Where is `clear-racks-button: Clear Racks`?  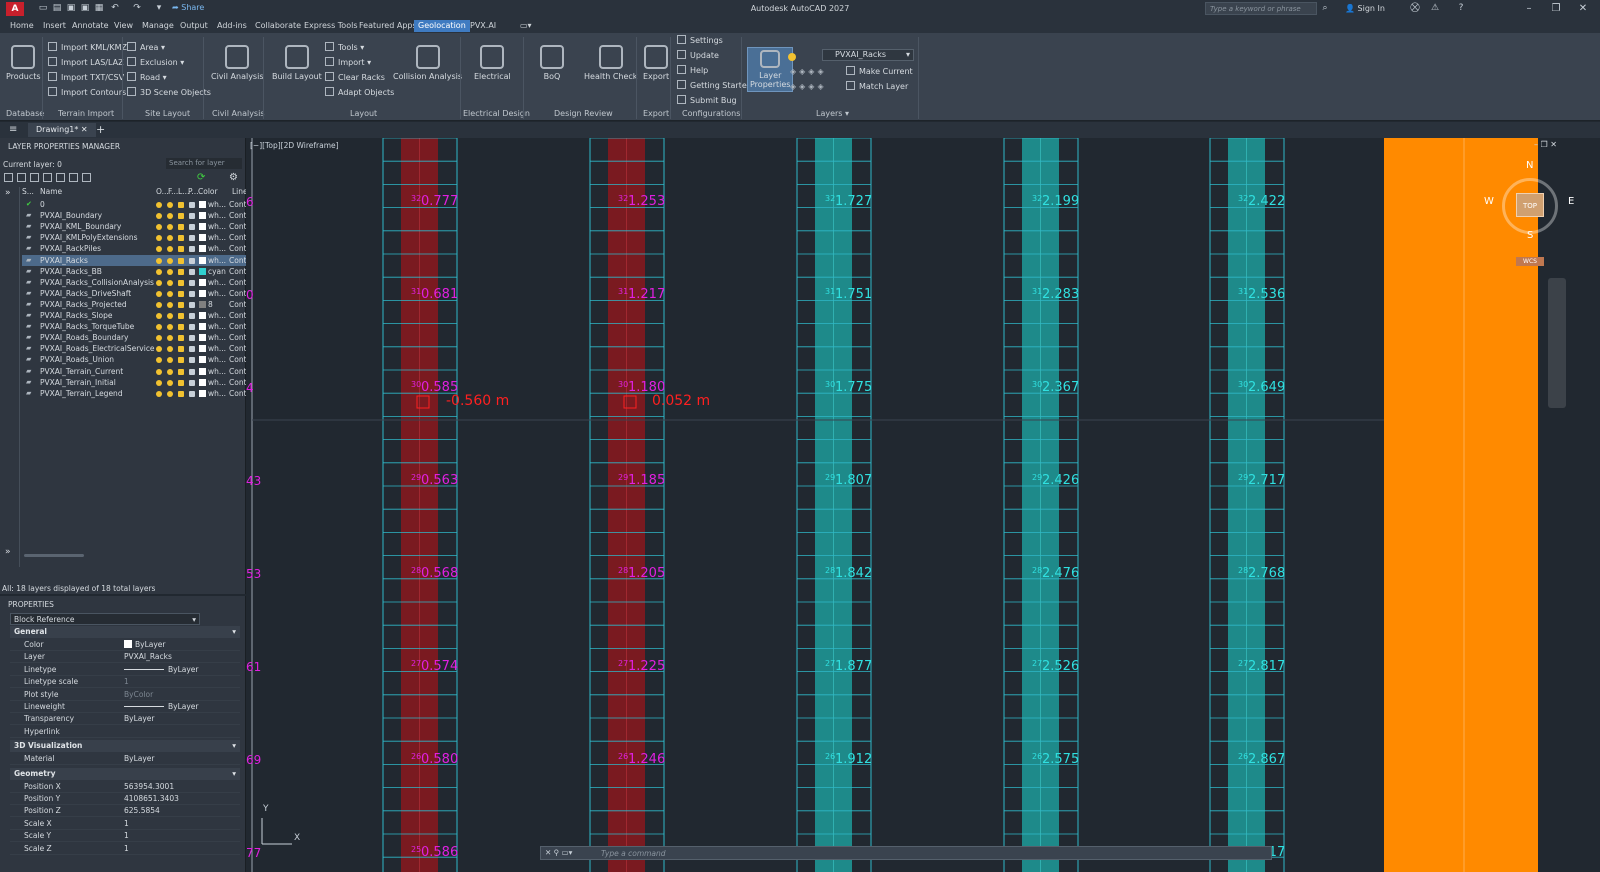 clear-racks-button: Clear Racks is located at coordinates (355, 78).